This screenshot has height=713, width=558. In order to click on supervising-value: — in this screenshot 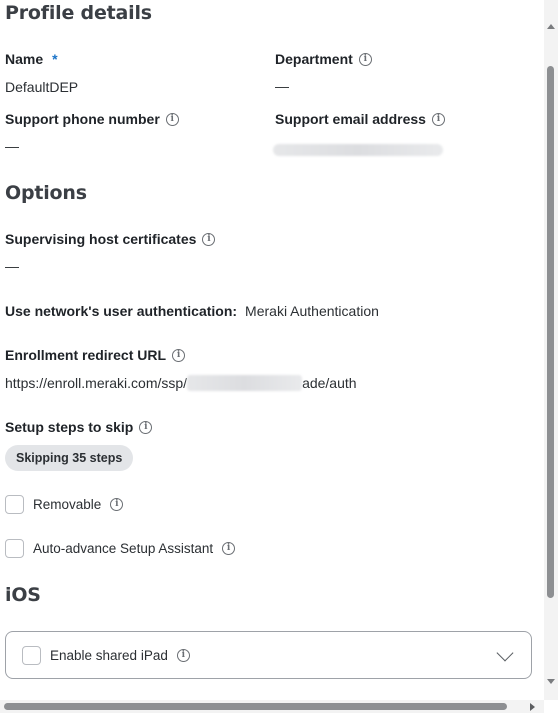, I will do `click(12, 266)`.